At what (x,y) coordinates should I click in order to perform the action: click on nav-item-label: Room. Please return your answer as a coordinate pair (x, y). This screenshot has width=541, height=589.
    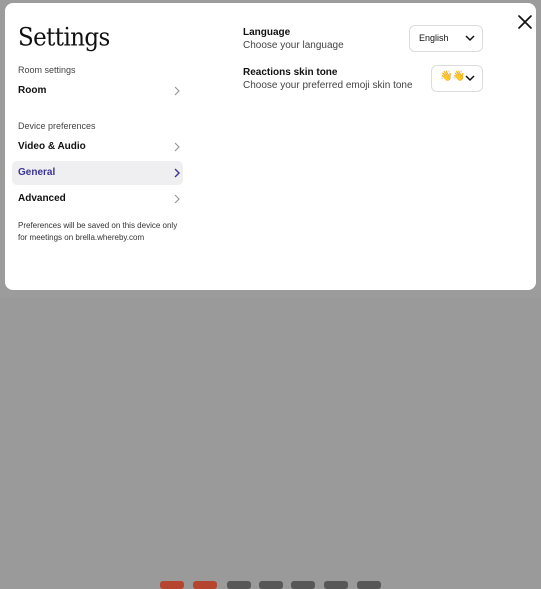
    Looking at the image, I should click on (32, 90).